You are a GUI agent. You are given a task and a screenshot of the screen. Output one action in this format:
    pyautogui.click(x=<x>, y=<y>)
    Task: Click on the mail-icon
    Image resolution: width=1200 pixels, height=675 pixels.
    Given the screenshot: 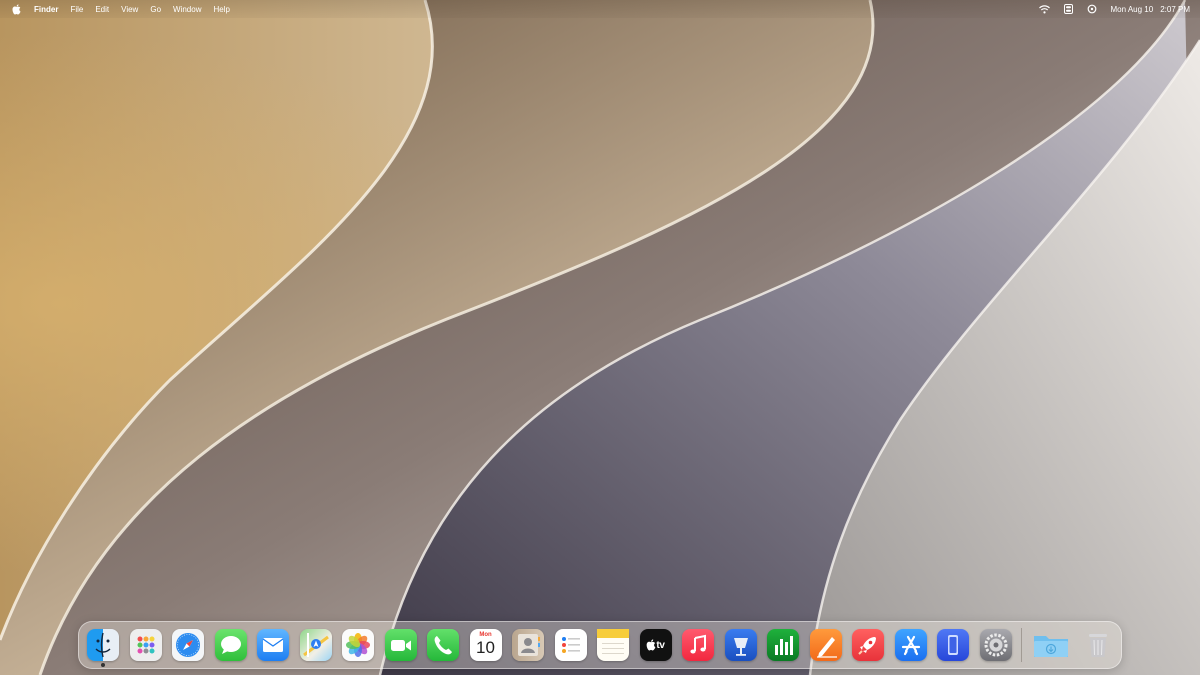 What is the action you would take?
    pyautogui.click(x=273, y=645)
    